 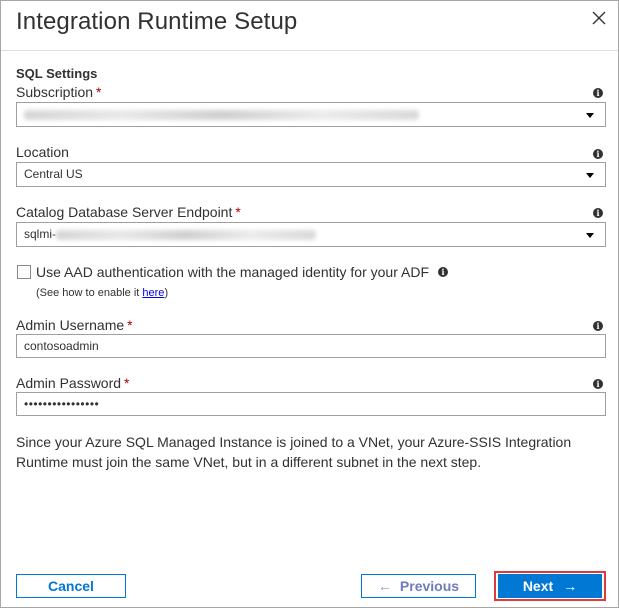 I want to click on next-button: Next →, so click(x=550, y=586).